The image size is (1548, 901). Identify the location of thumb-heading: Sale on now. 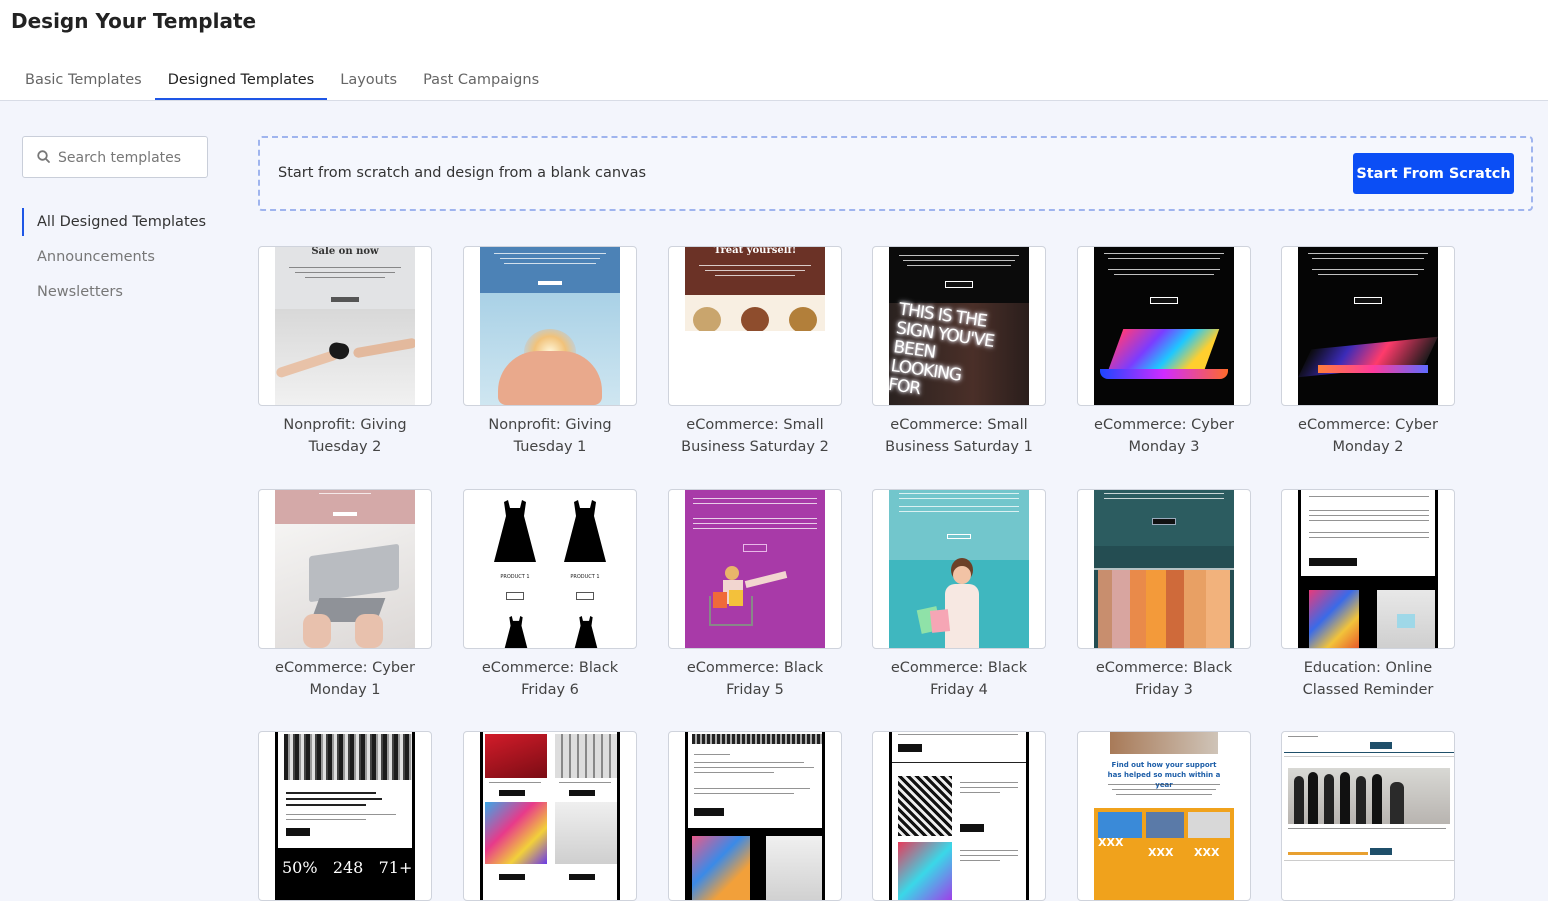
(345, 252).